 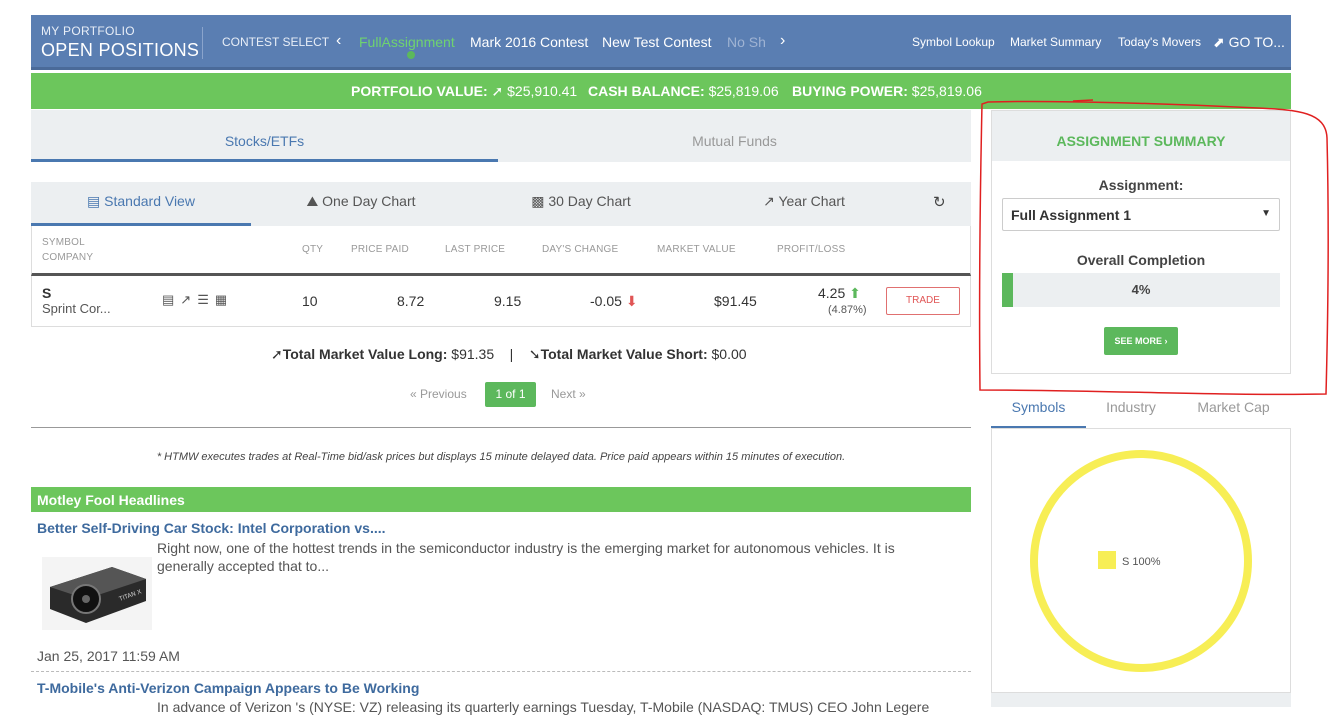 I want to click on page-title: OPEN POSITIONS, so click(x=120, y=50).